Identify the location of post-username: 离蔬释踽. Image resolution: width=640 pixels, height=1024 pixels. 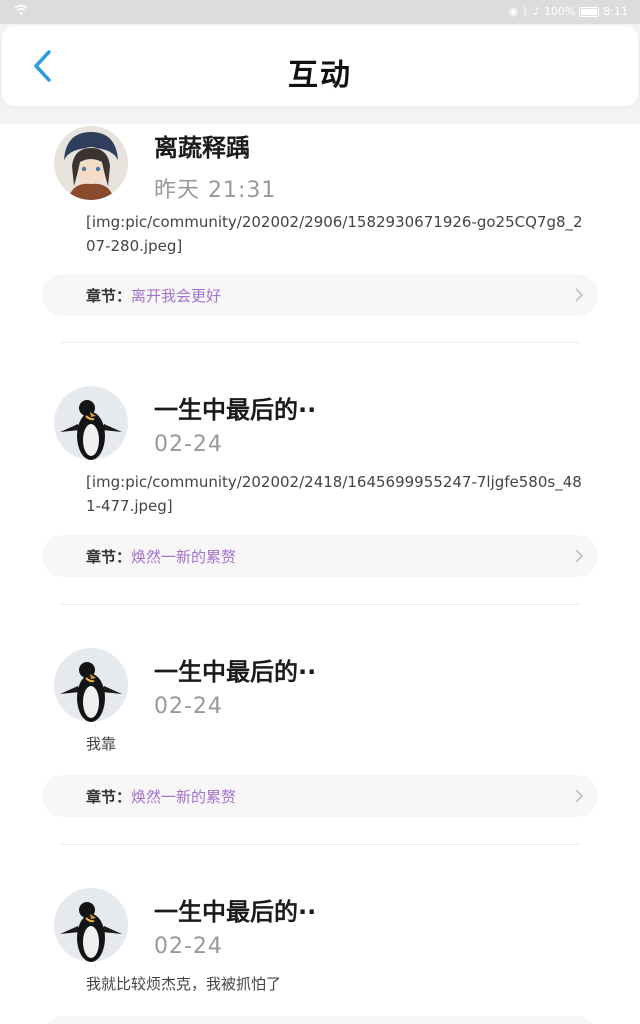
(202, 145).